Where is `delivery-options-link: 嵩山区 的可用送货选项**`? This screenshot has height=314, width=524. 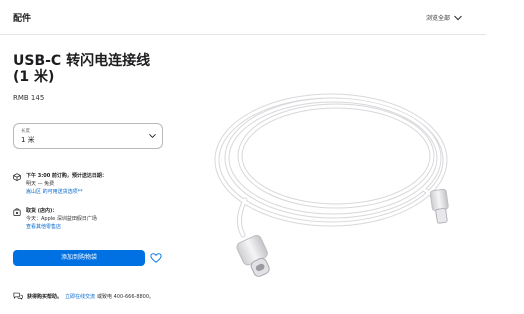 delivery-options-link: 嵩山区 的可用送货选项** is located at coordinates (96, 192).